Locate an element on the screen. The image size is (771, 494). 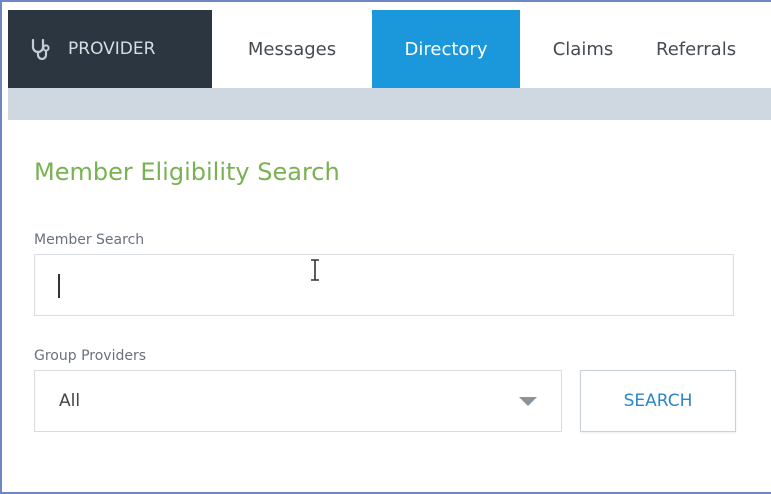
tab-messages: Messages is located at coordinates (292, 49).